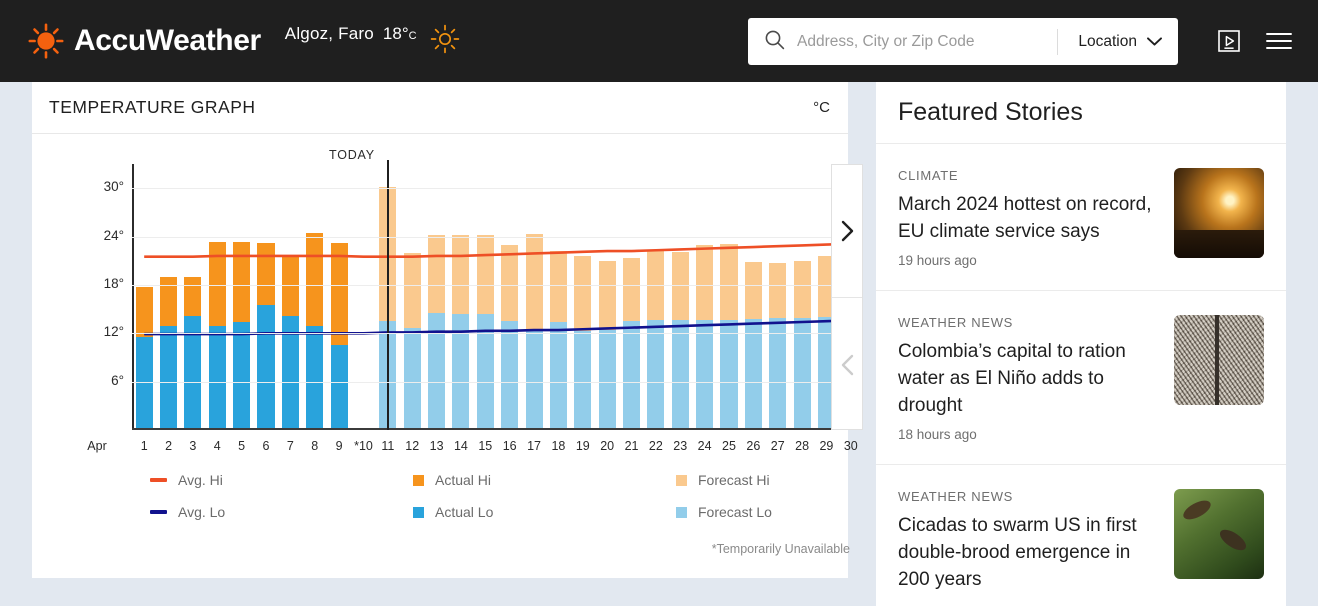 Image resolution: width=1318 pixels, height=606 pixels. What do you see at coordinates (497, 289) in the screenshot?
I see `average-line-series` at bounding box center [497, 289].